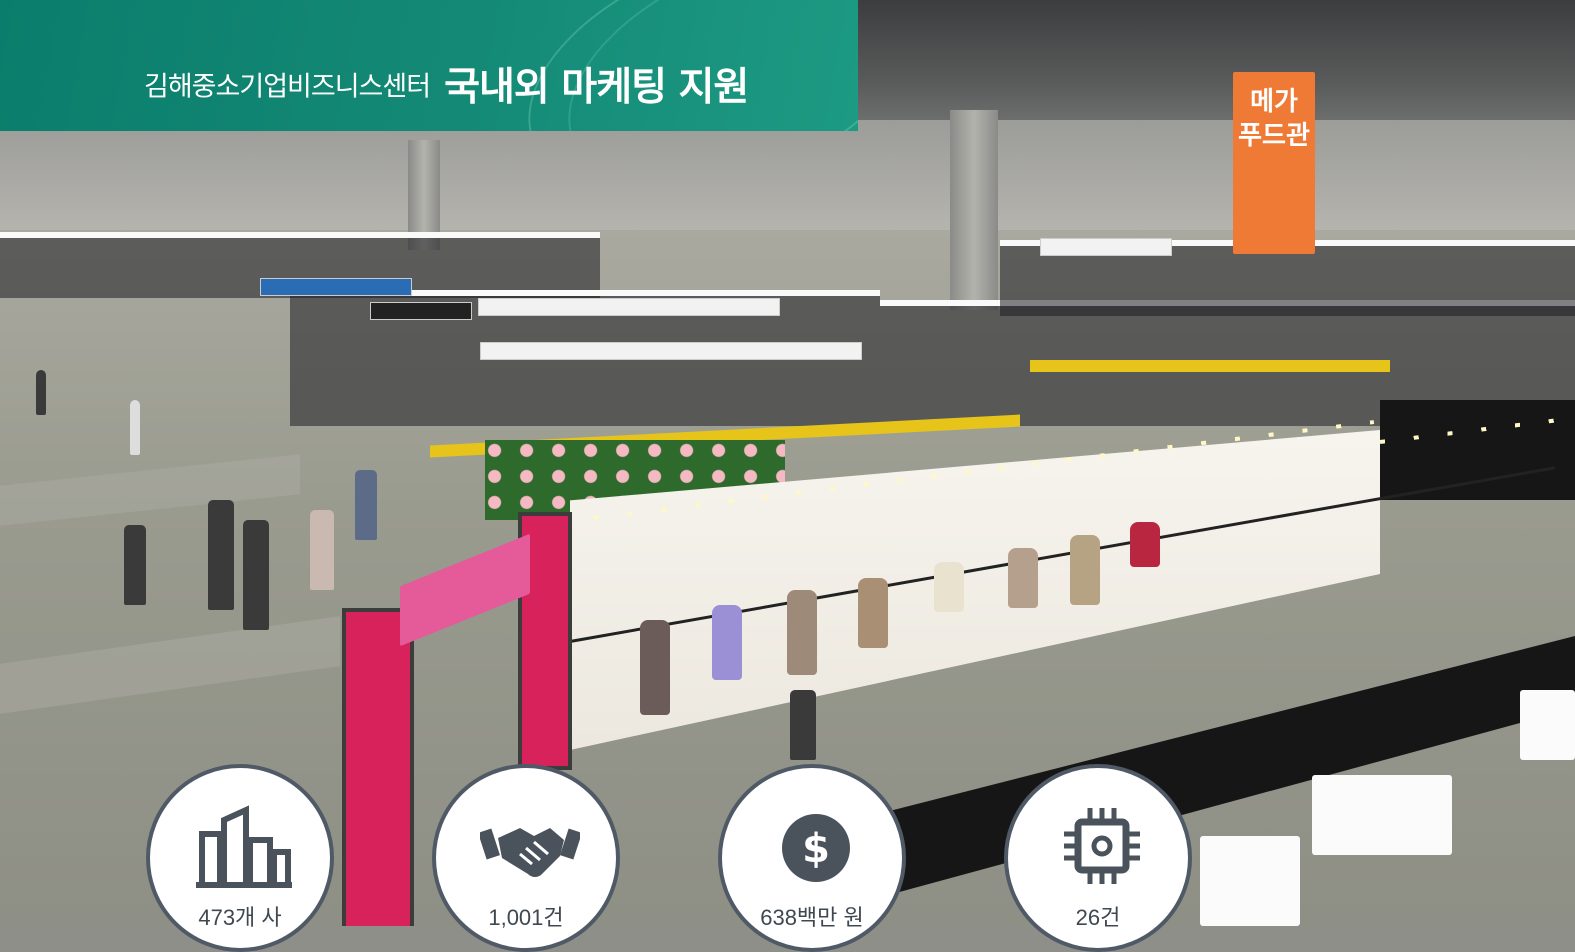 This screenshot has width=1575, height=952. Describe the element at coordinates (1210, 366) in the screenshot. I see `booth-yellow-band` at that location.